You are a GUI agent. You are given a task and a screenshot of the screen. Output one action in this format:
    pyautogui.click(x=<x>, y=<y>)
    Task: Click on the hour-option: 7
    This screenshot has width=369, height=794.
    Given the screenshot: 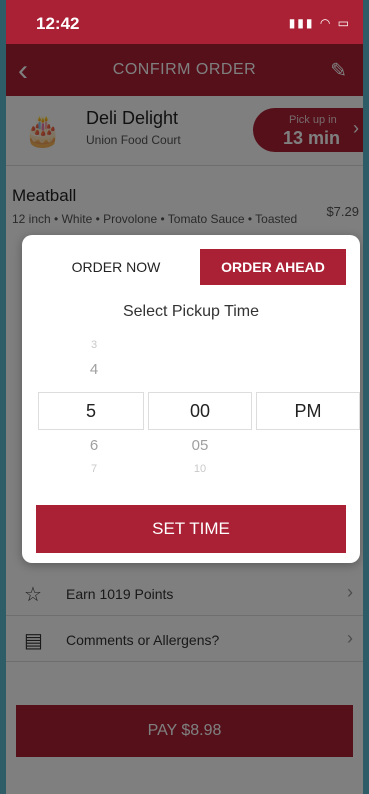 What is the action you would take?
    pyautogui.click(x=94, y=469)
    